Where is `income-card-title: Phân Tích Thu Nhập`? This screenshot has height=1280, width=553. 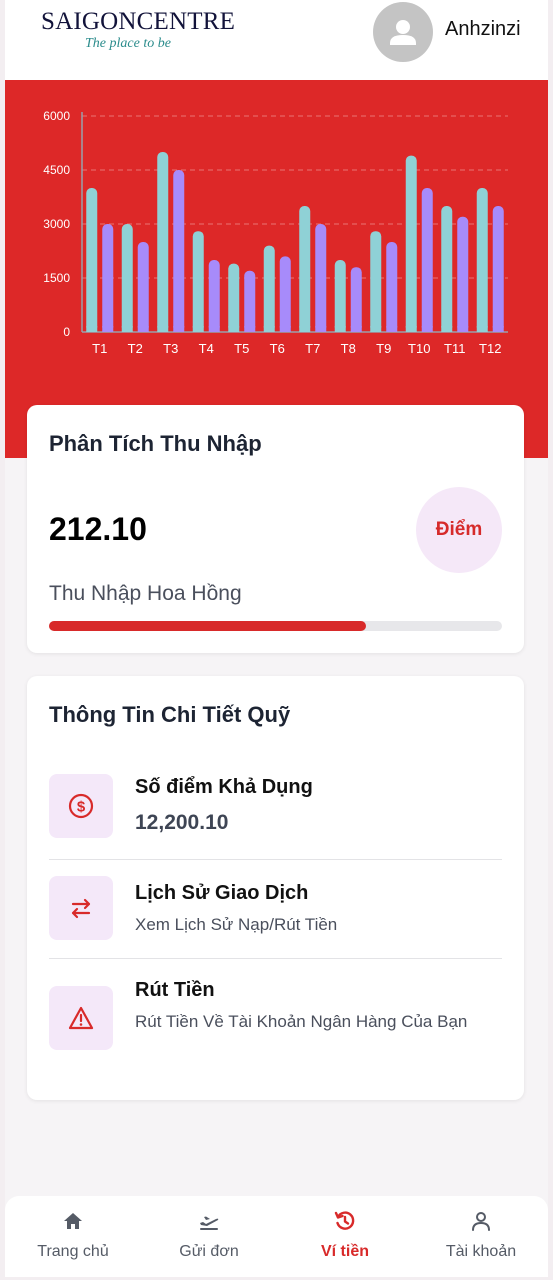 income-card-title: Phân Tích Thu Nhập is located at coordinates (155, 443).